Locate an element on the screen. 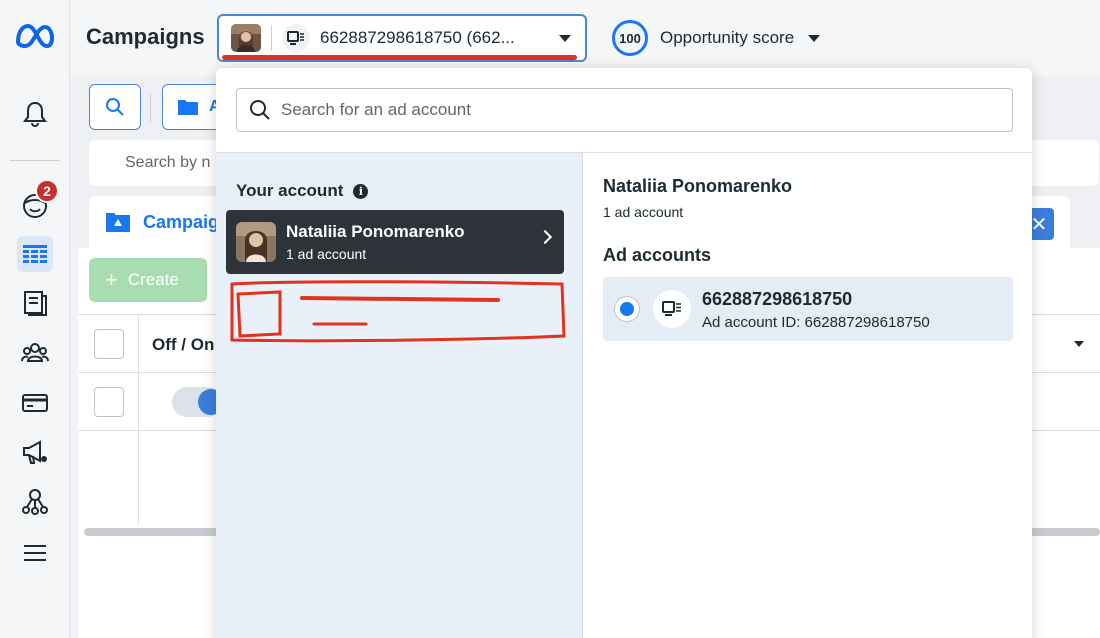 The image size is (1100, 638). opportunity-score: 100 Opportunity score is located at coordinates (716, 38).